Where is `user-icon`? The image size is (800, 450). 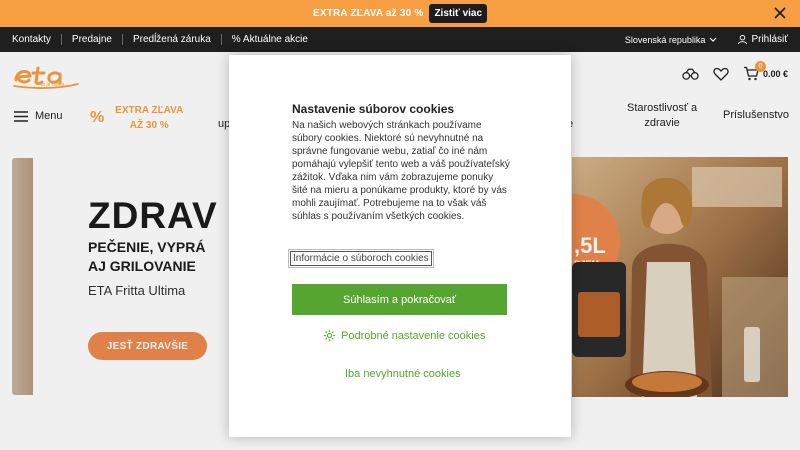 user-icon is located at coordinates (743, 39).